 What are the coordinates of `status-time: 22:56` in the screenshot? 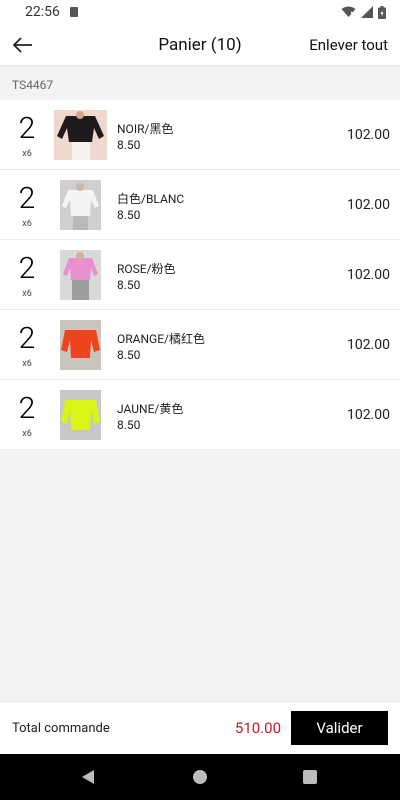 It's located at (42, 12).